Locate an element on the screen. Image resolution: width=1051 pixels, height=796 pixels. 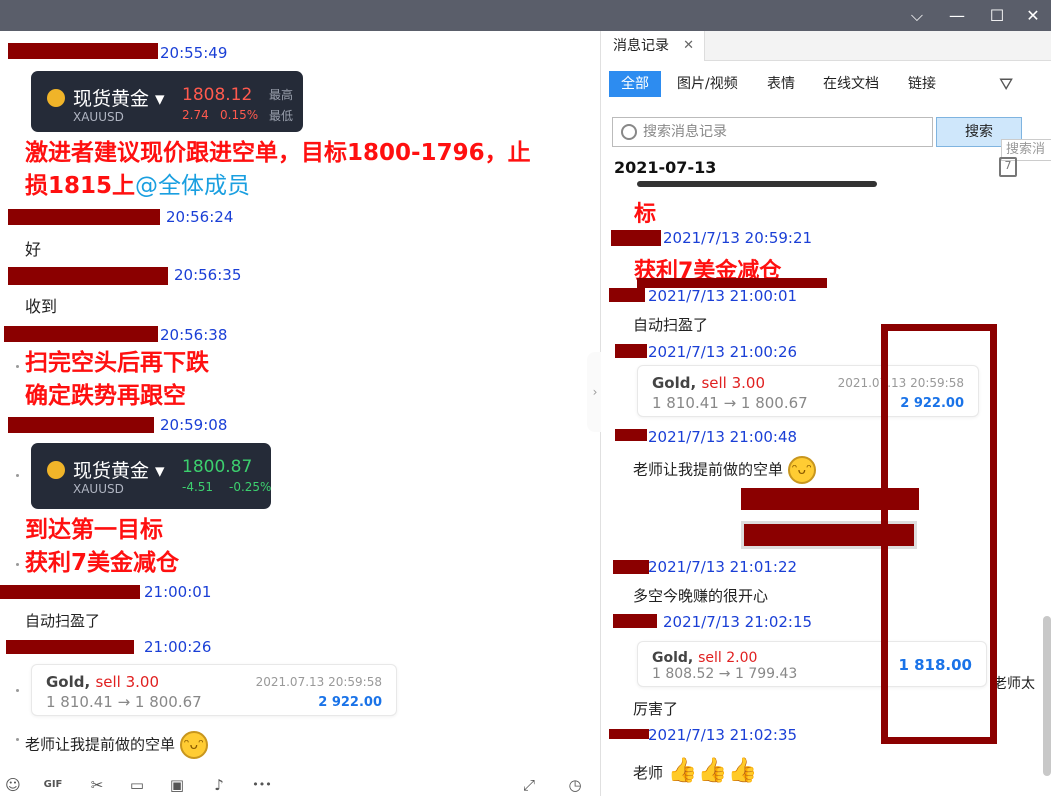
quote-card: 现货黄金 ▾ XAUUSD 1800.87 -4.51 -0.25% is located at coordinates (151, 476).